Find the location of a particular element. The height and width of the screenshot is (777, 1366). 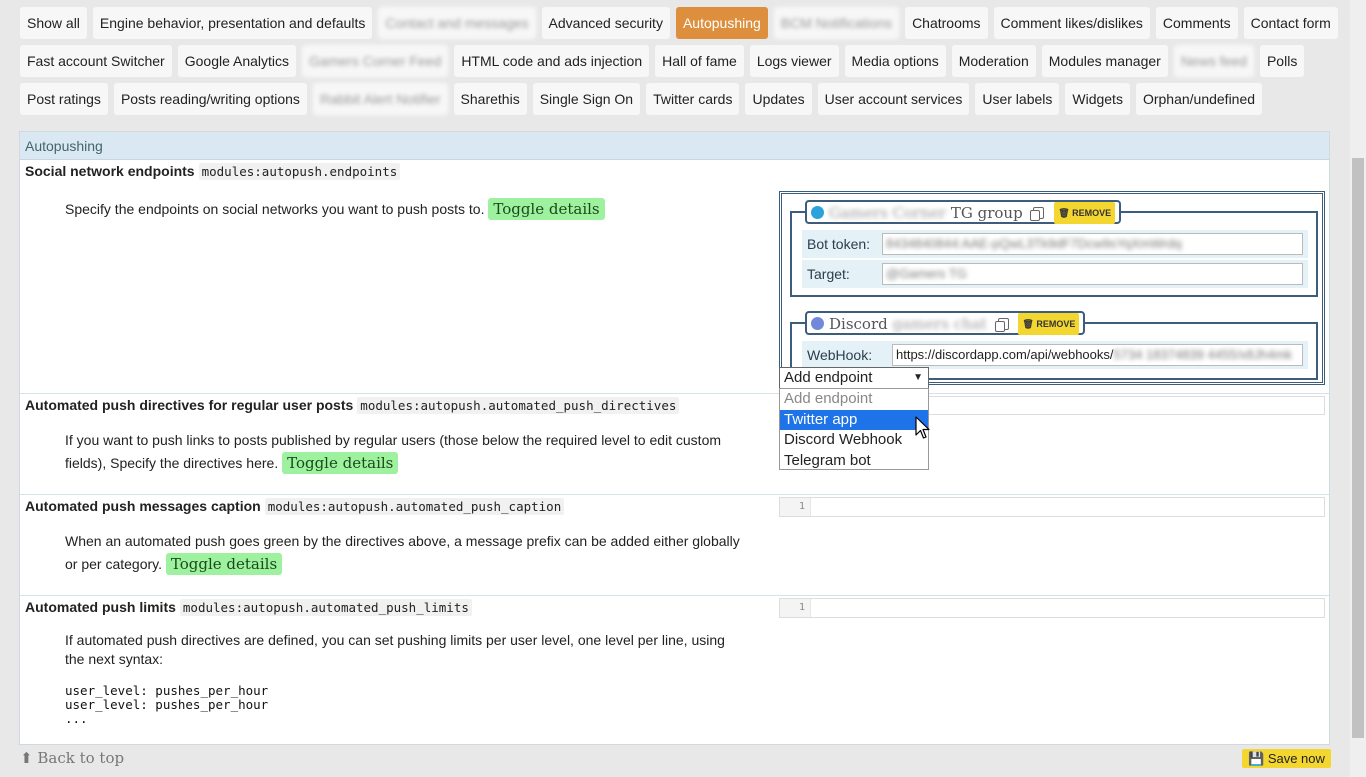

add-endpoint-select: Add endpoint ▼ is located at coordinates (854, 378).